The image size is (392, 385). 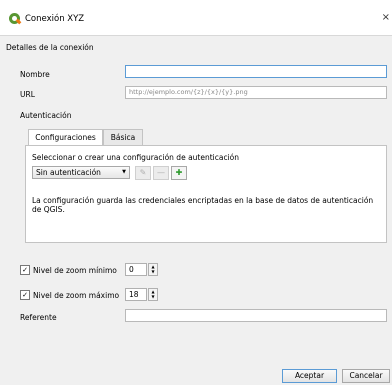 I want to click on accept-button: Aceptar, so click(x=309, y=376).